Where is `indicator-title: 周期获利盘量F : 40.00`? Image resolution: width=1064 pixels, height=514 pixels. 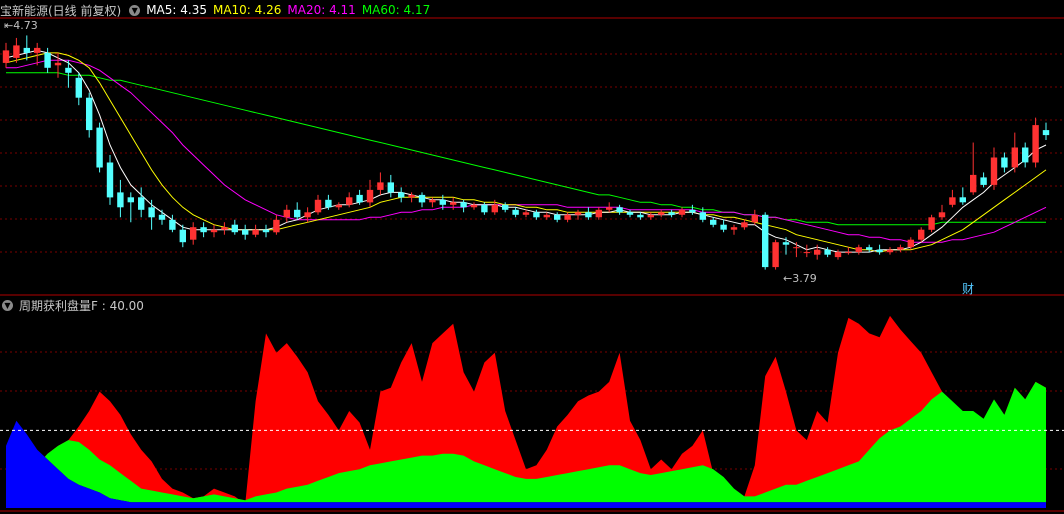 indicator-title: 周期获利盘量F : 40.00 is located at coordinates (81, 305).